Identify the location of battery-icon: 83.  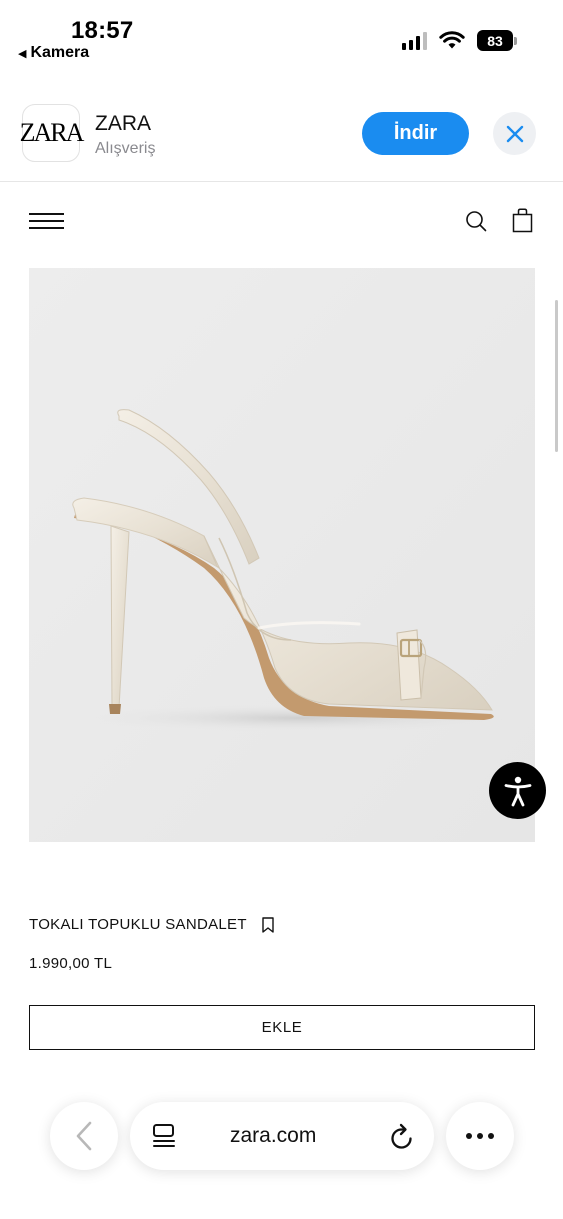
(497, 40).